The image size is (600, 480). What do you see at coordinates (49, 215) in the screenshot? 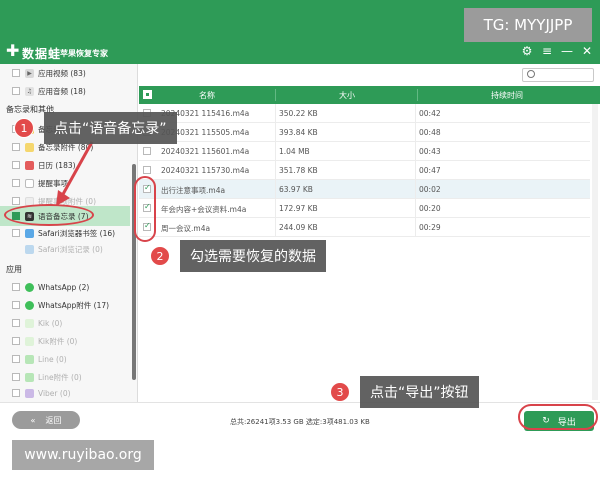
I see `voice-memo-highlight-ring` at bounding box center [49, 215].